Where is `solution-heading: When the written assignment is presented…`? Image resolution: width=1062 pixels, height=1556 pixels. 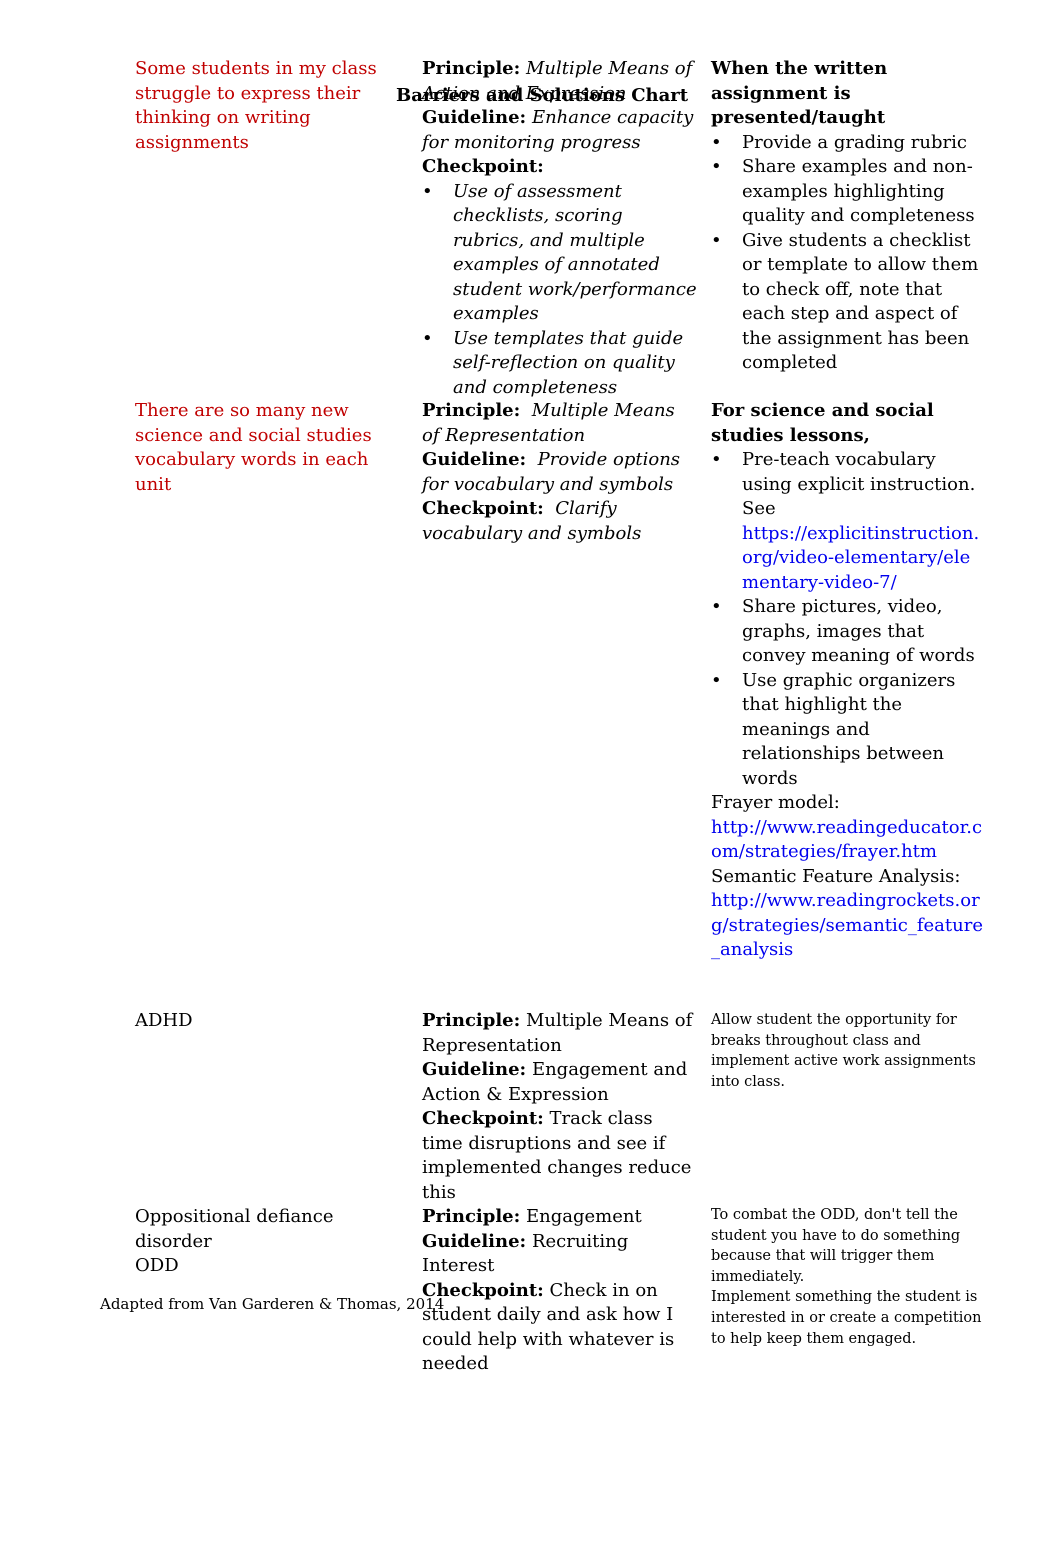 solution-heading: When the written assignment is presented… is located at coordinates (799, 93).